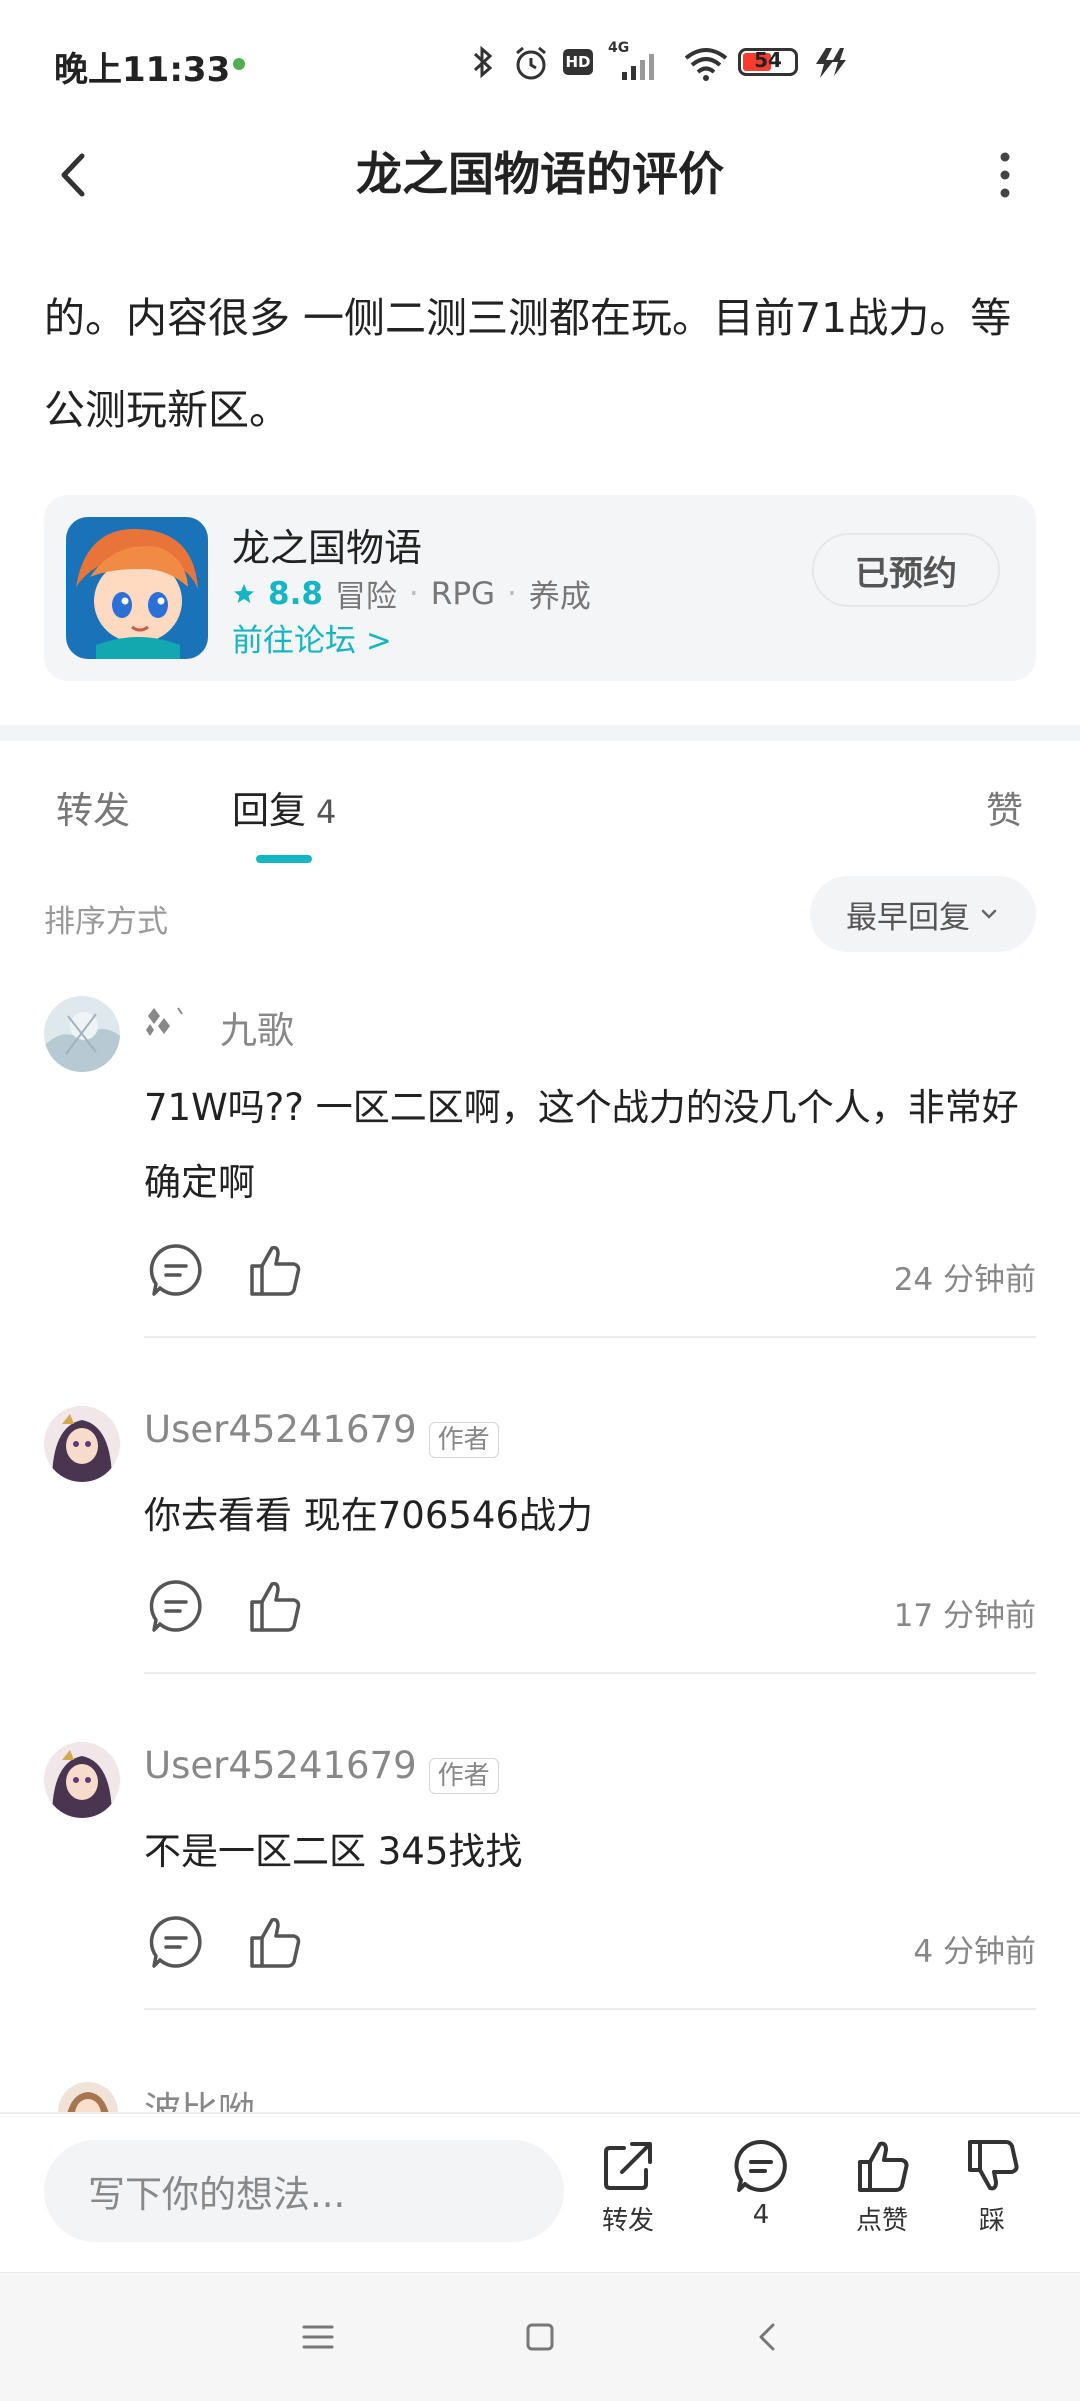 The height and width of the screenshot is (2401, 1080). Describe the element at coordinates (908, 917) in the screenshot. I see `sort-dropdown-label: 最早回复` at that location.